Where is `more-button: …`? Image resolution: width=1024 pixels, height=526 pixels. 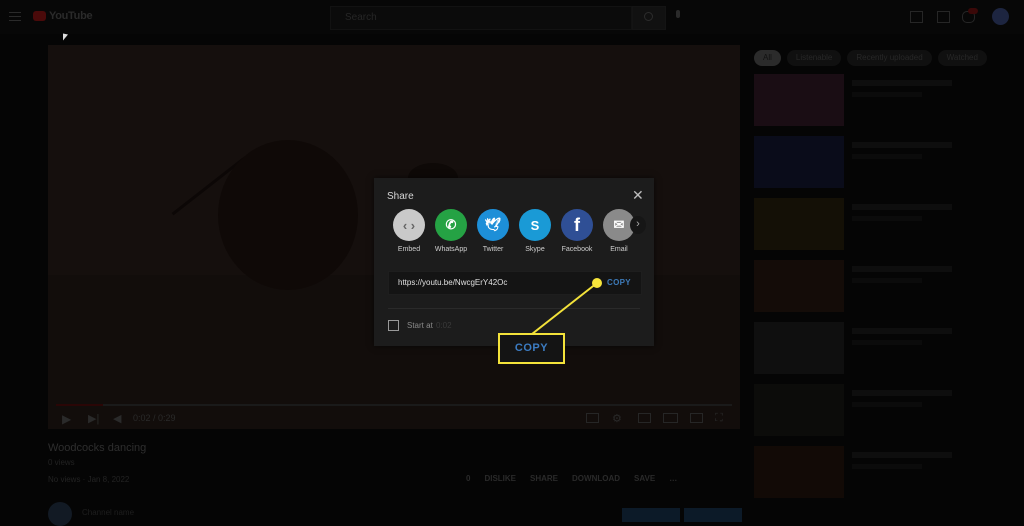 more-button: … is located at coordinates (673, 478).